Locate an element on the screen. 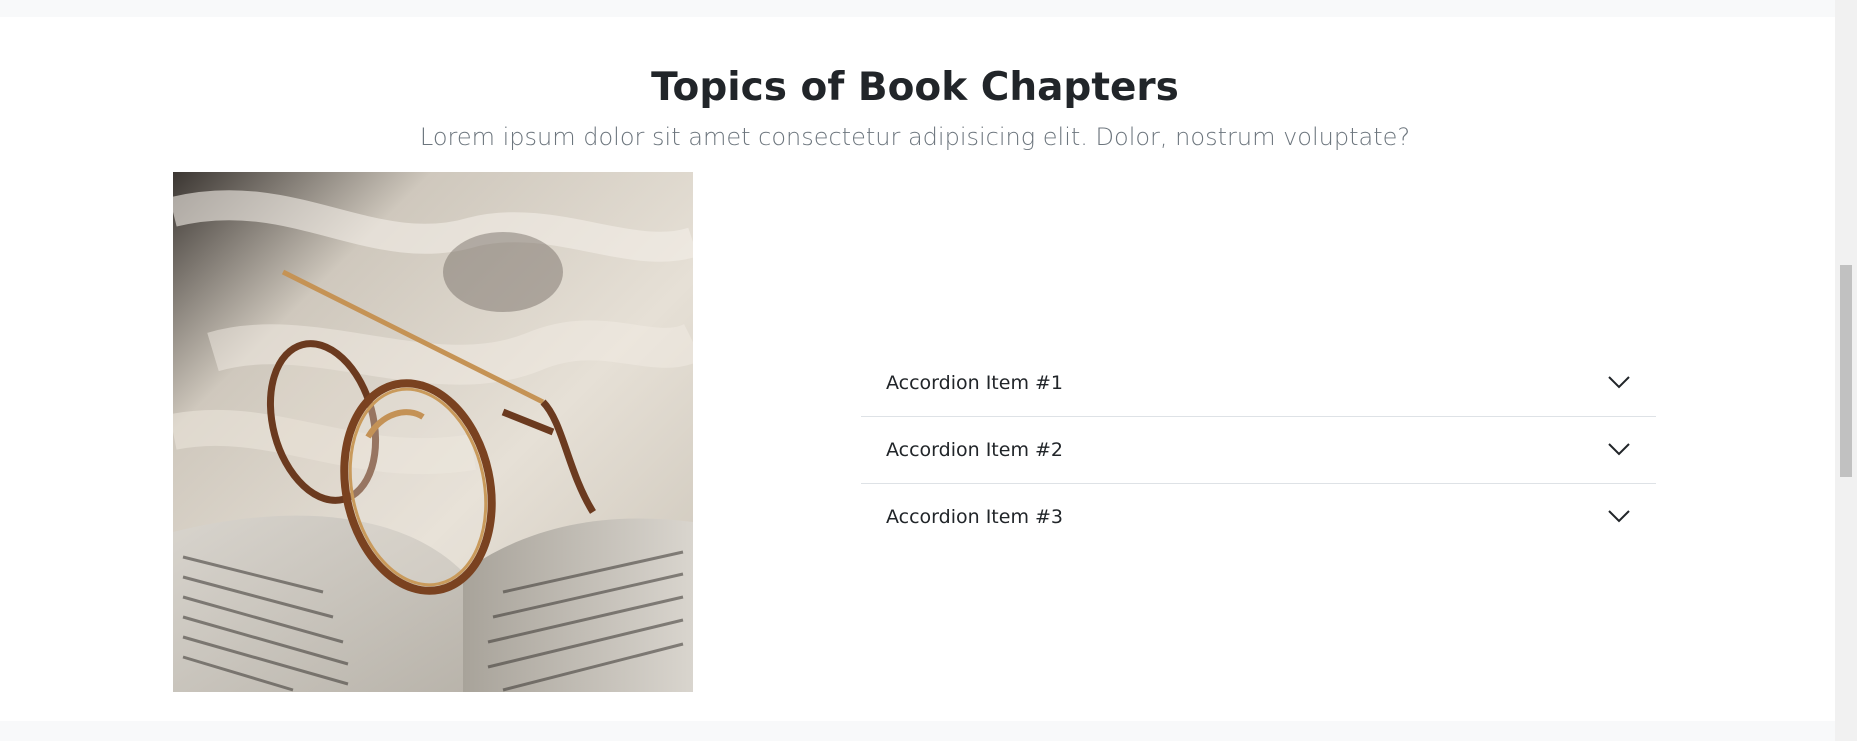  accordion-item-2: Accordion Item #2 is located at coordinates (1258, 450).